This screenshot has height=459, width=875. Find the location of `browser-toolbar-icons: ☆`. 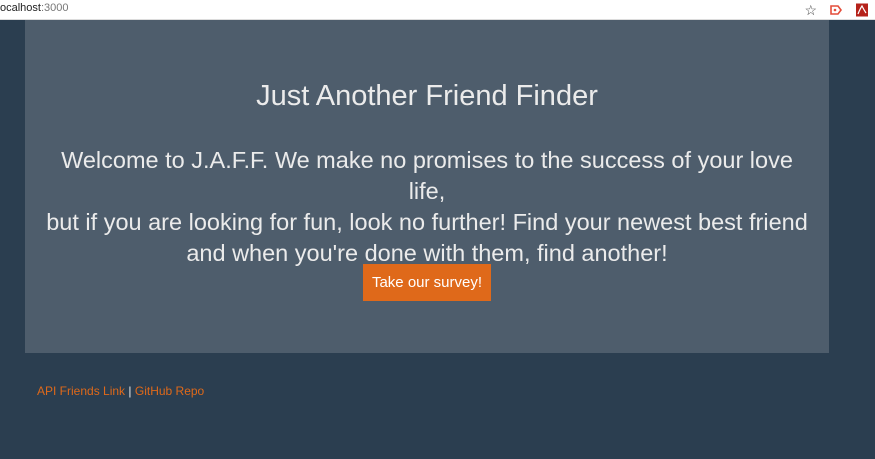

browser-toolbar-icons: ☆ is located at coordinates (836, 10).